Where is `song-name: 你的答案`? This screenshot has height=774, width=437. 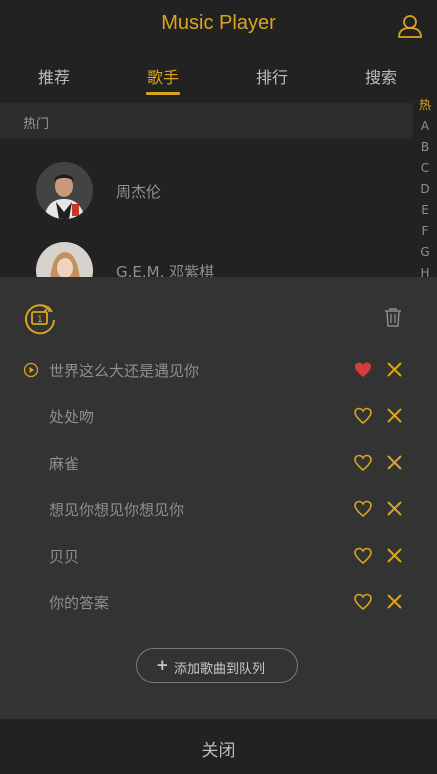
song-name: 你的答案 is located at coordinates (79, 603).